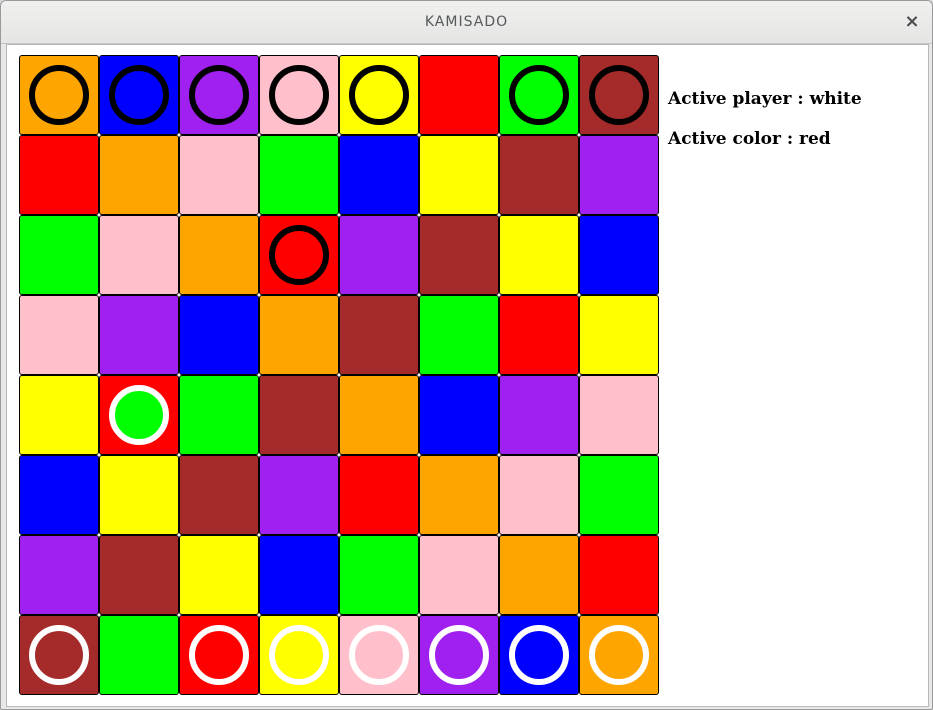 The height and width of the screenshot is (710, 933). I want to click on board-cell-r3-c5, so click(459, 335).